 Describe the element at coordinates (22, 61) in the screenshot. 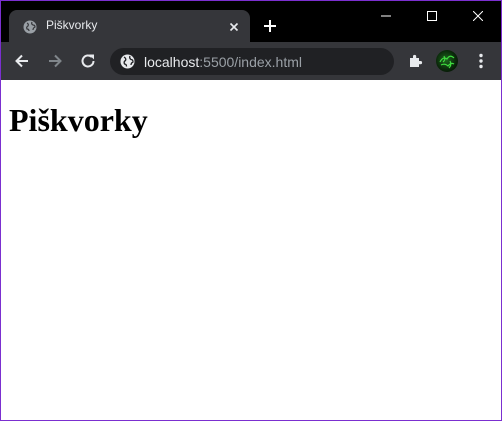

I see `arrow-left-icon` at that location.